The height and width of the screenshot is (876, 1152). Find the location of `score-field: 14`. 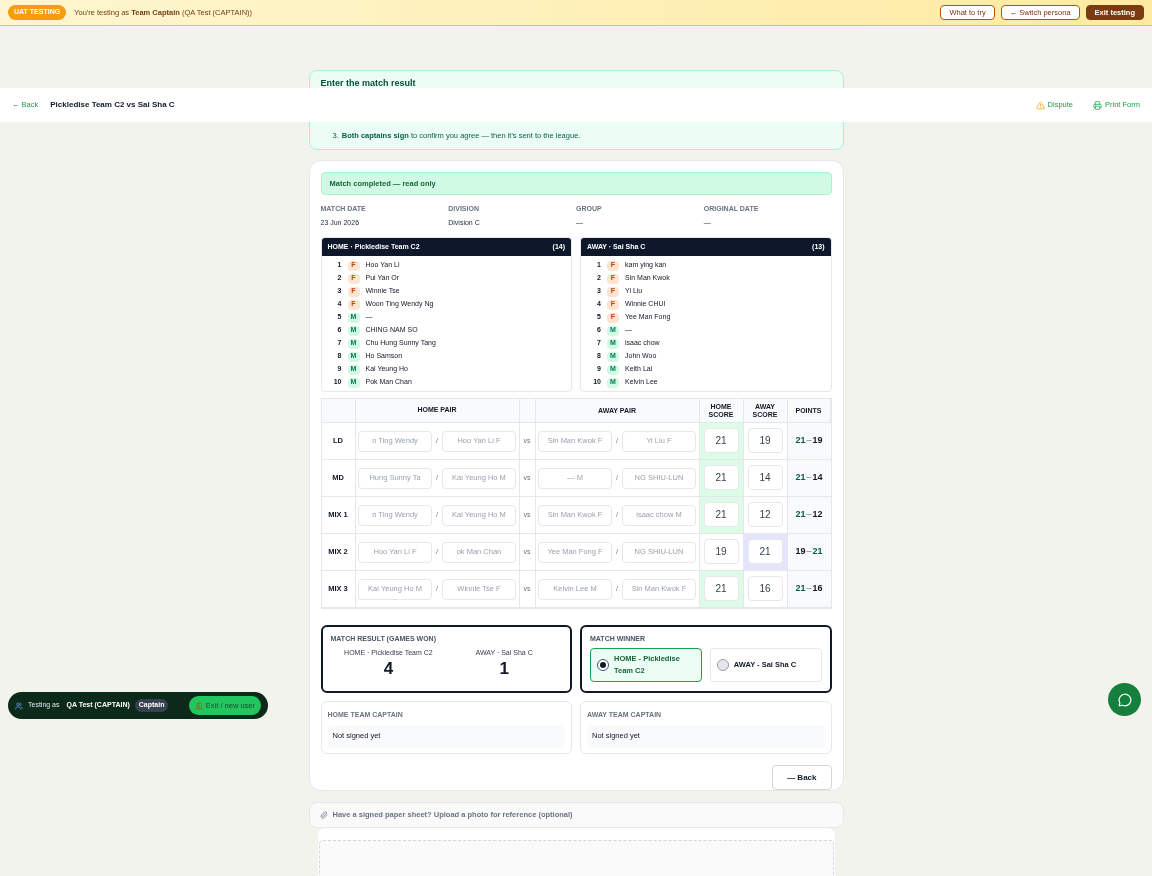

score-field: 14 is located at coordinates (765, 477).